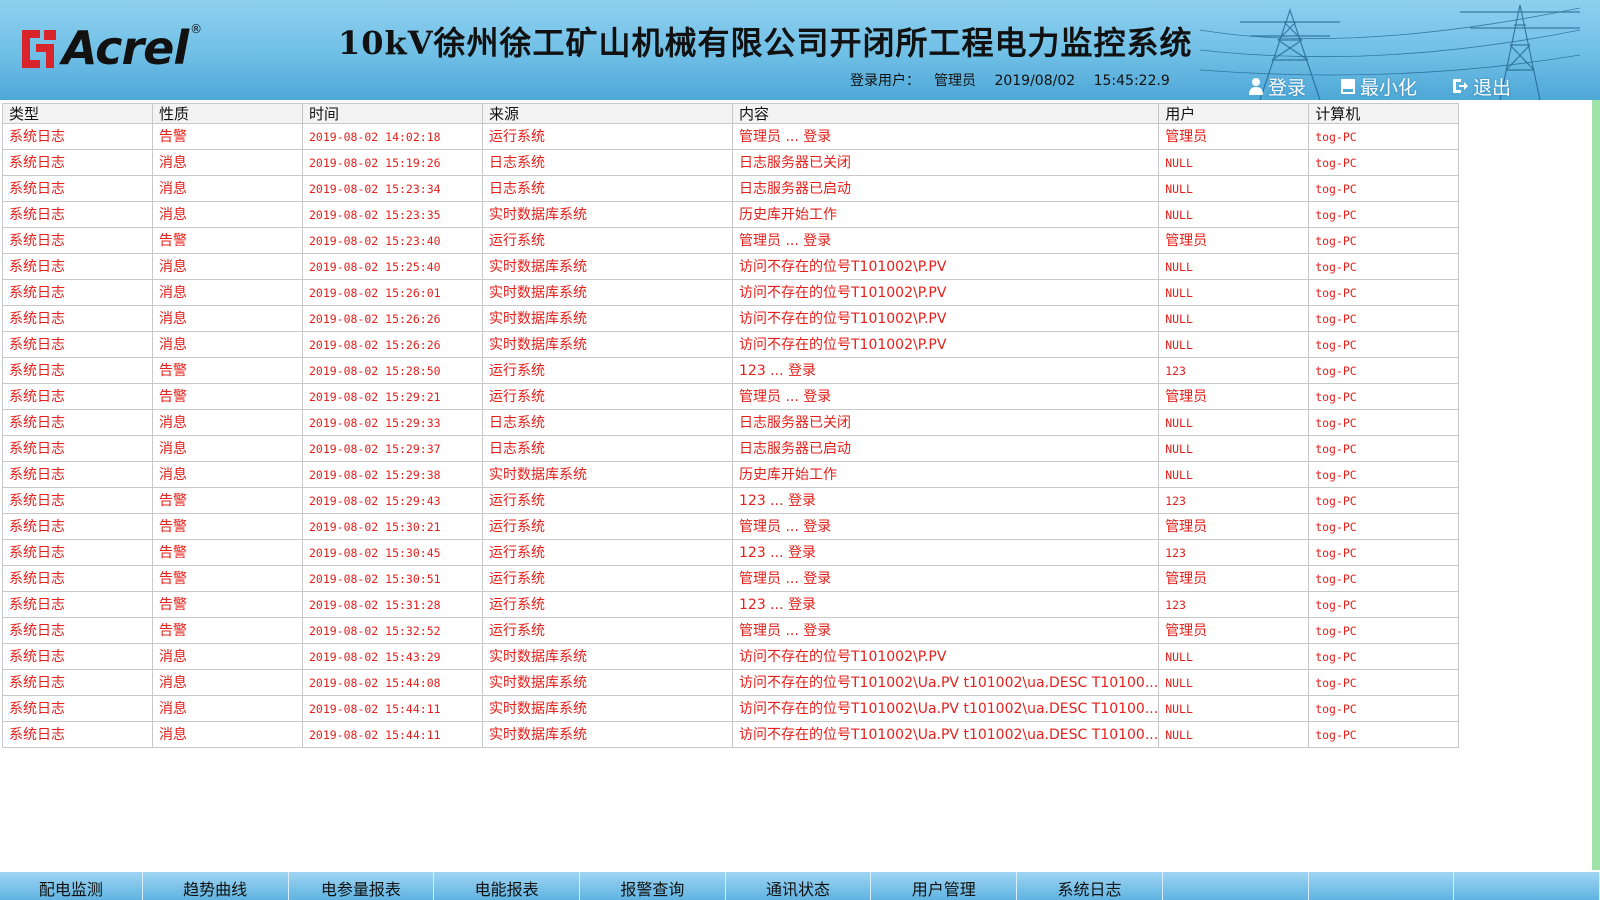 This screenshot has height=900, width=1600. Describe the element at coordinates (77, 113) in the screenshot. I see `column-type-header: 类型` at that location.